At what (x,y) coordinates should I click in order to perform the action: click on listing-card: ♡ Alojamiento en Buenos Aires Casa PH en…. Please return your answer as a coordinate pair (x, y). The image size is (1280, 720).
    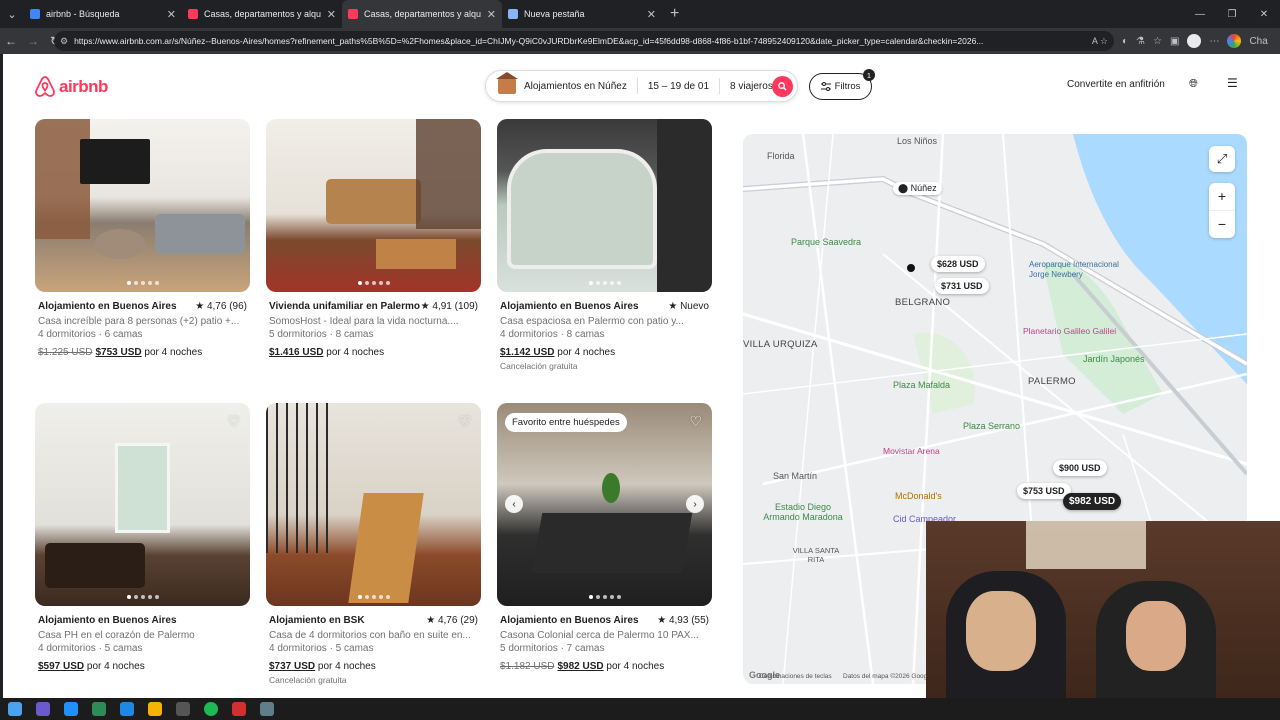
    Looking at the image, I should click on (142, 537).